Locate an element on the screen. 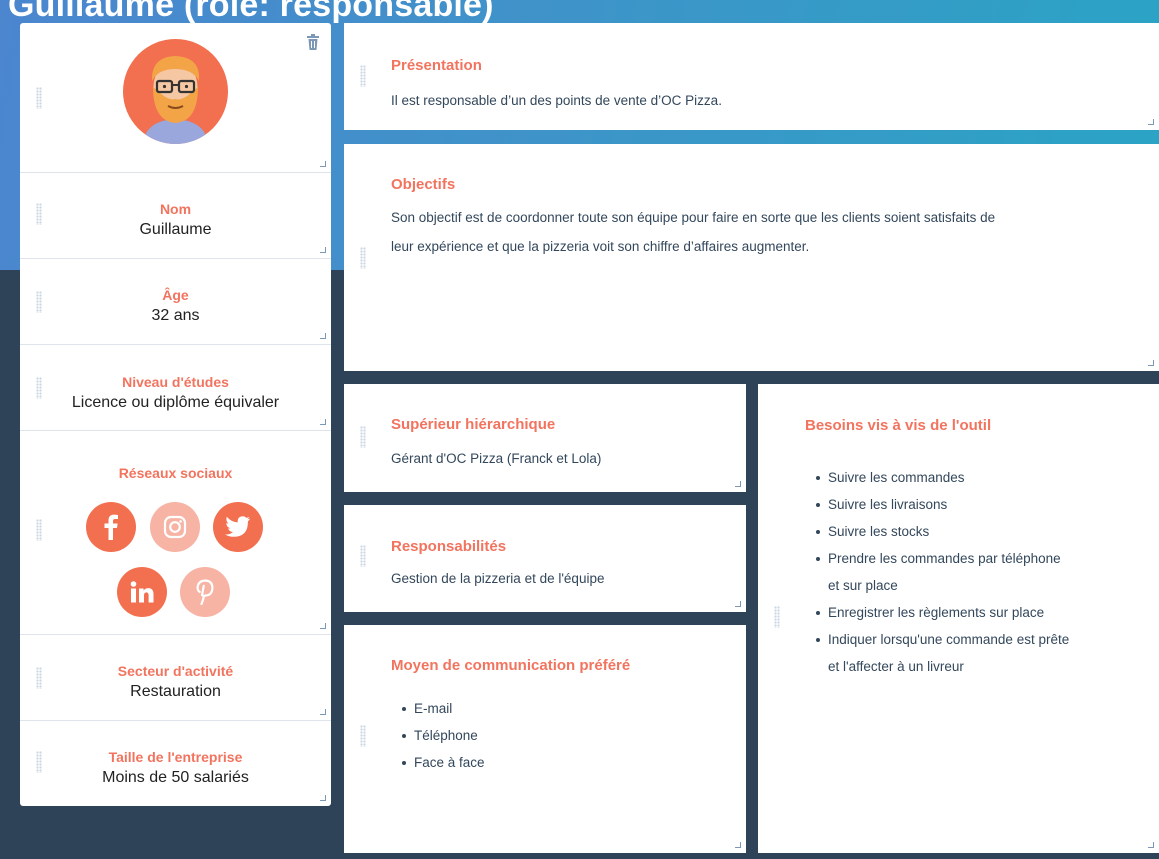 The width and height of the screenshot is (1159, 859). objectives-title: Objectifs is located at coordinates (423, 184).